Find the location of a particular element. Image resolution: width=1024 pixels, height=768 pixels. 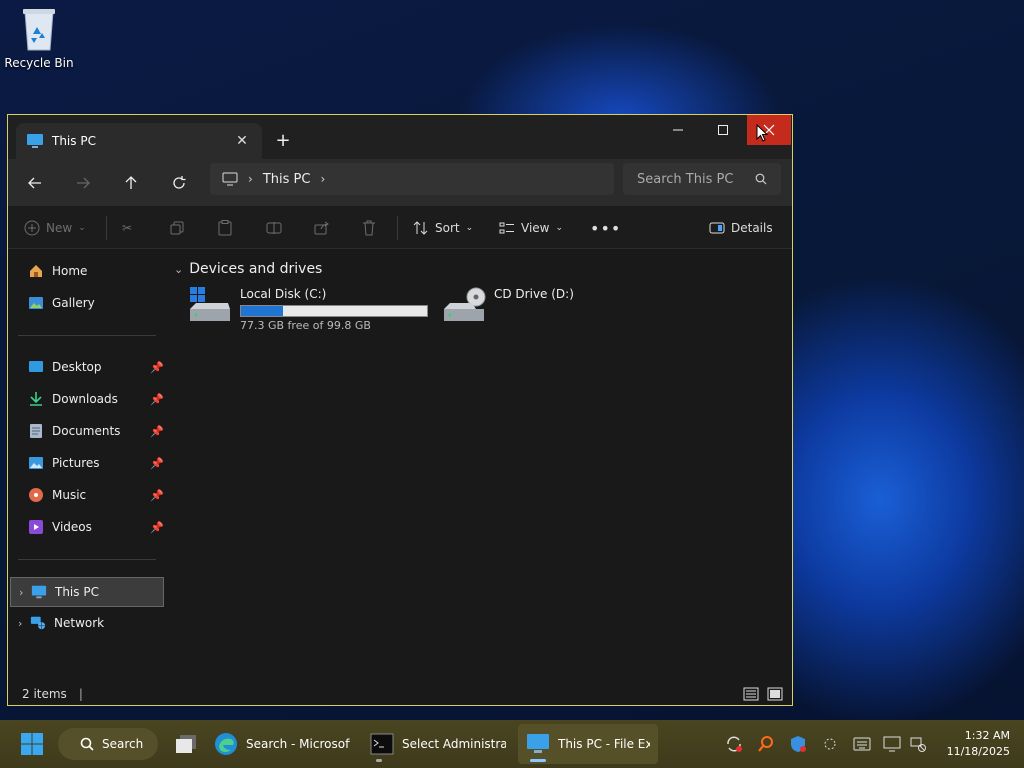

taskbar-search: Search is located at coordinates (108, 744).